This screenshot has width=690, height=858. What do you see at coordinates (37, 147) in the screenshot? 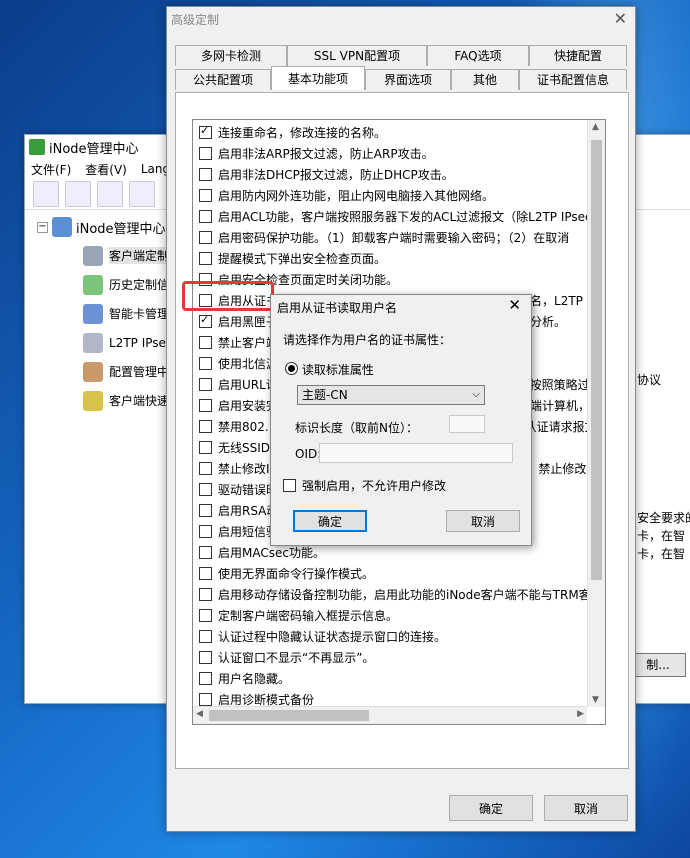
I see `inode-logo-icon` at bounding box center [37, 147].